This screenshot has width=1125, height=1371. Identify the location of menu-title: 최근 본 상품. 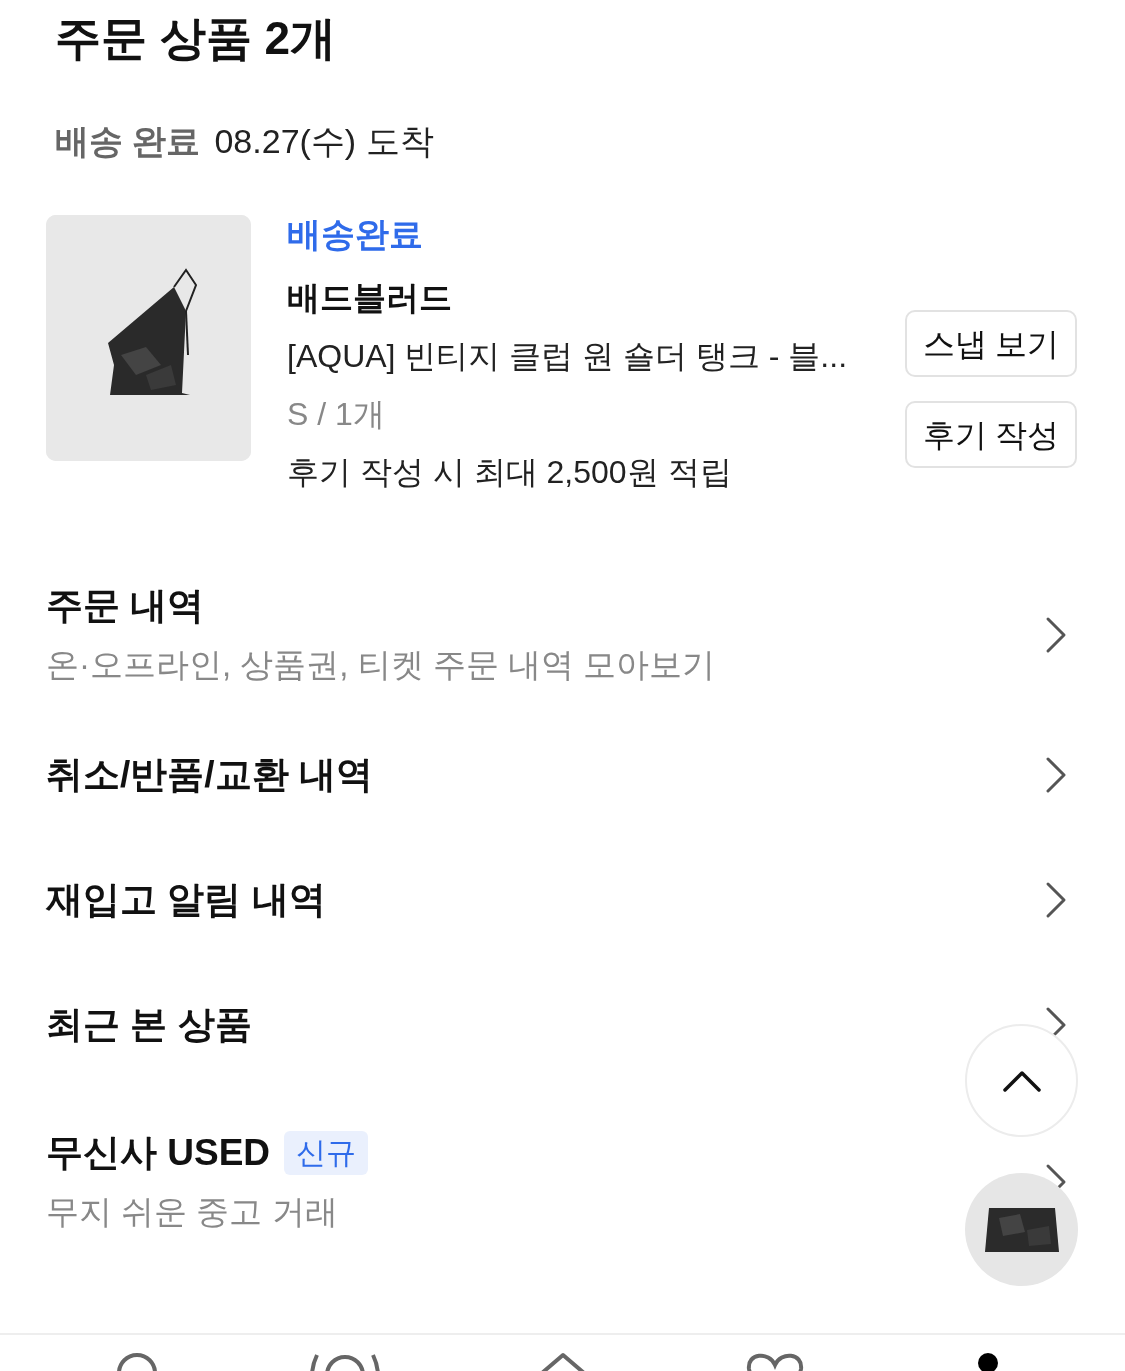
(149, 1024).